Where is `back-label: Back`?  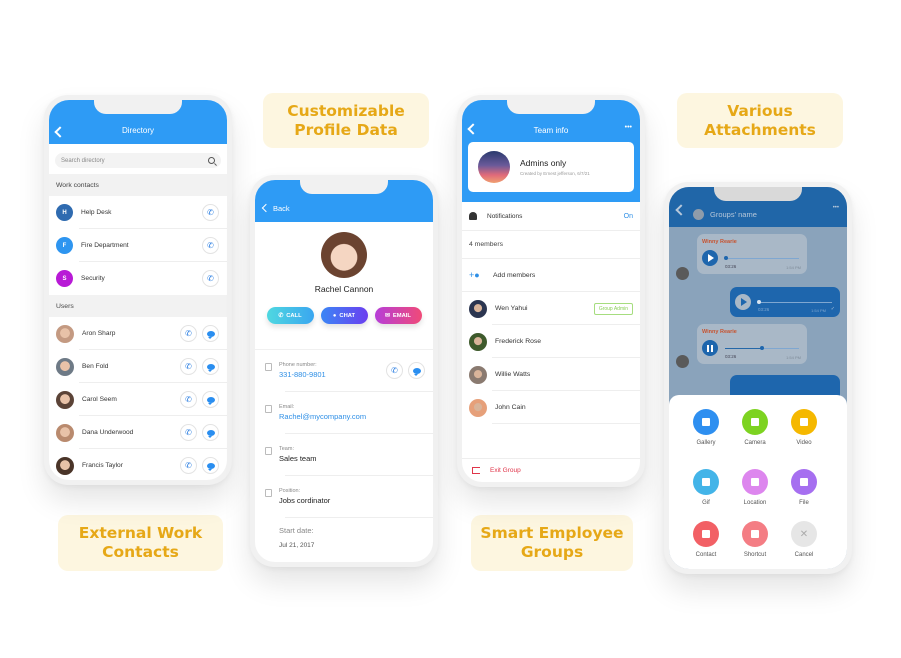 back-label: Back is located at coordinates (281, 208).